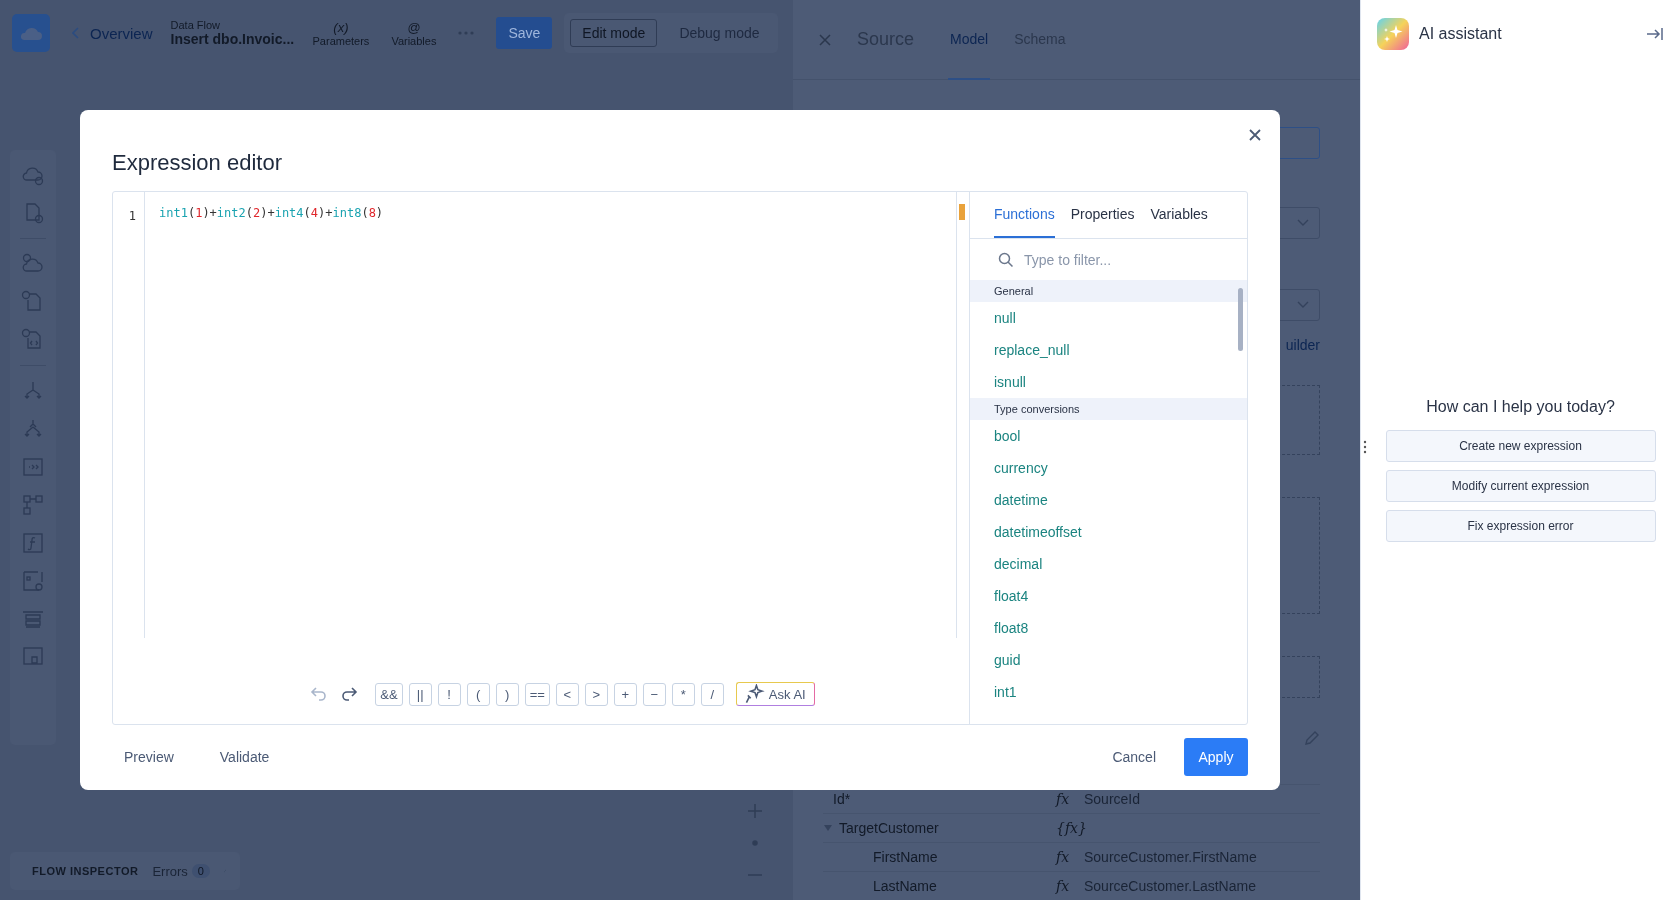 This screenshot has height=900, width=1680. Describe the element at coordinates (905, 857) in the screenshot. I see `field-name: FirstName` at that location.